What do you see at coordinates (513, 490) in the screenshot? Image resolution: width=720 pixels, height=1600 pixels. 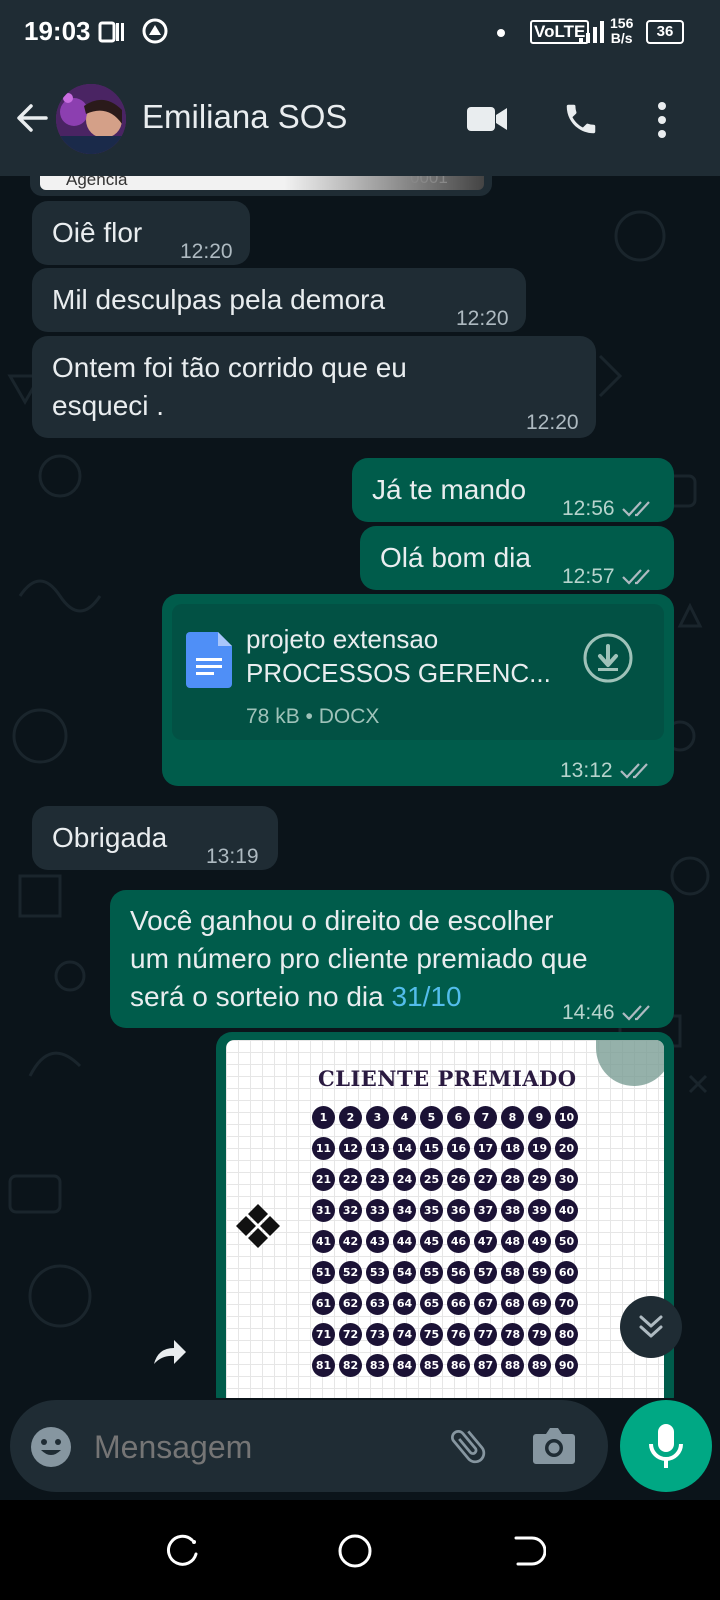 I see `message-outgoing: Já te mando 12:56` at bounding box center [513, 490].